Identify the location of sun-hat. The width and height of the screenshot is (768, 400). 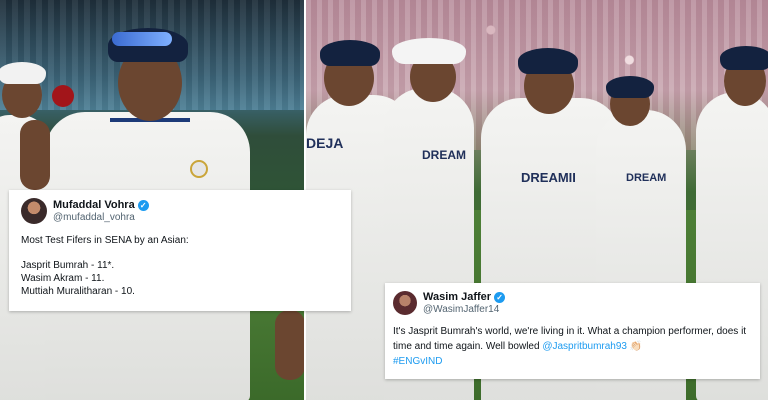
(429, 51).